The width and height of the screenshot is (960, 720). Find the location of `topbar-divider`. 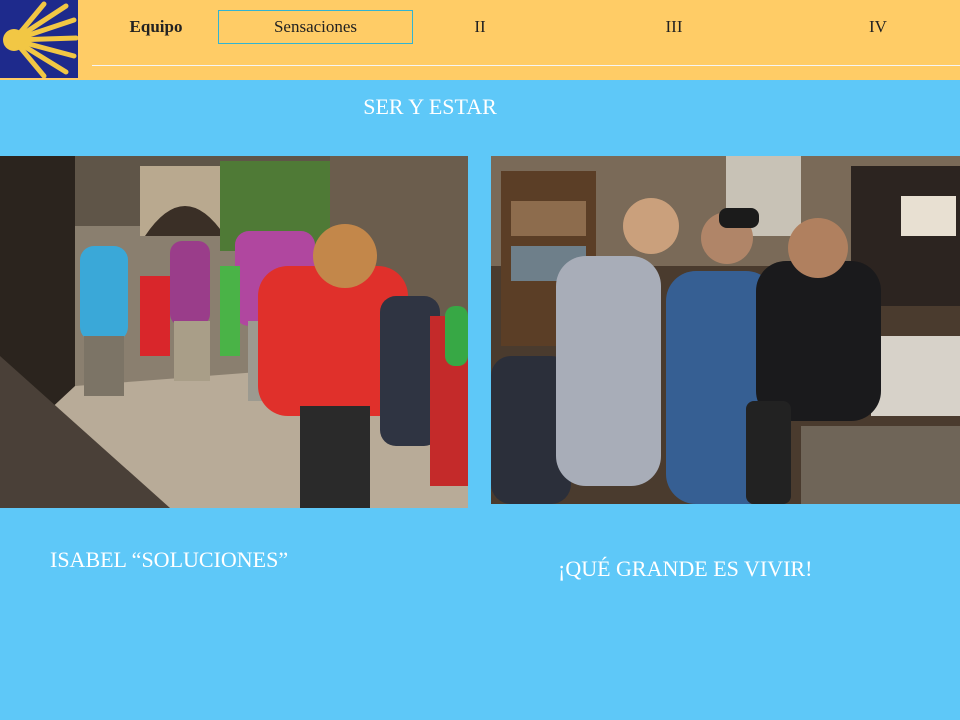

topbar-divider is located at coordinates (526, 65).